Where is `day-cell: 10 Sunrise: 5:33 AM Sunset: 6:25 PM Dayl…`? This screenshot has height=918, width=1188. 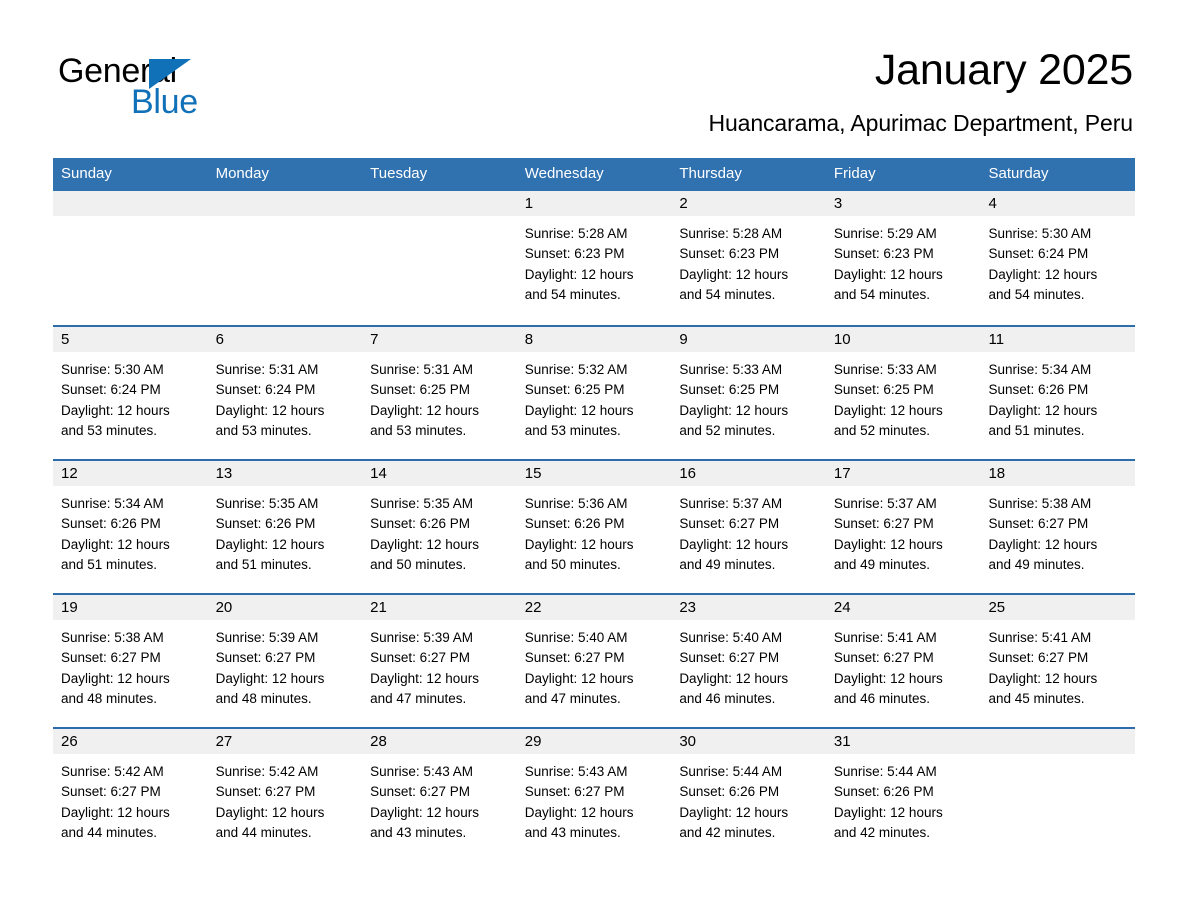 day-cell: 10 Sunrise: 5:33 AM Sunset: 6:25 PM Dayl… is located at coordinates (903, 388).